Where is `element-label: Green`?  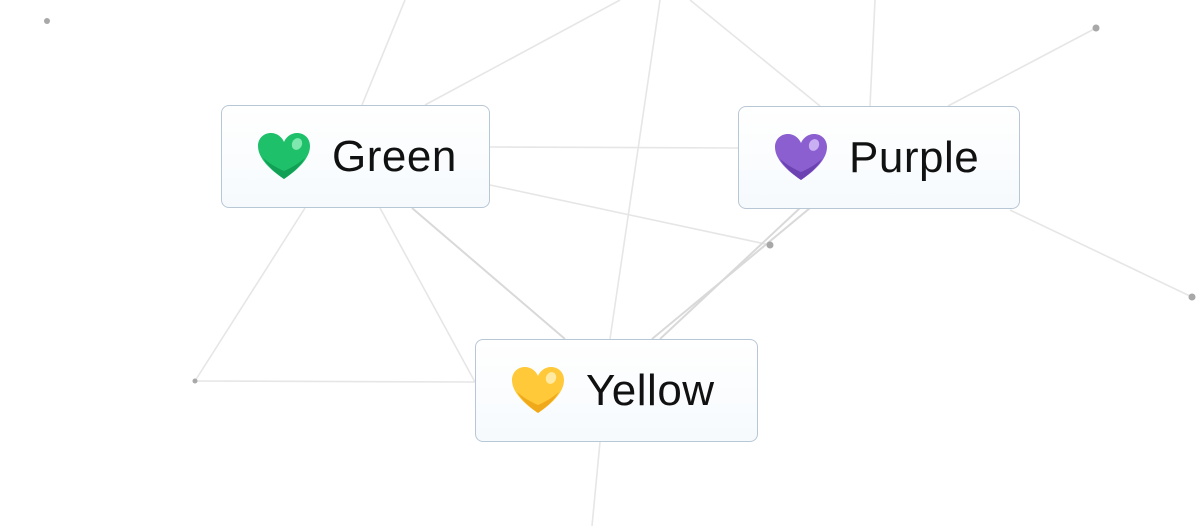 element-label: Green is located at coordinates (394, 156).